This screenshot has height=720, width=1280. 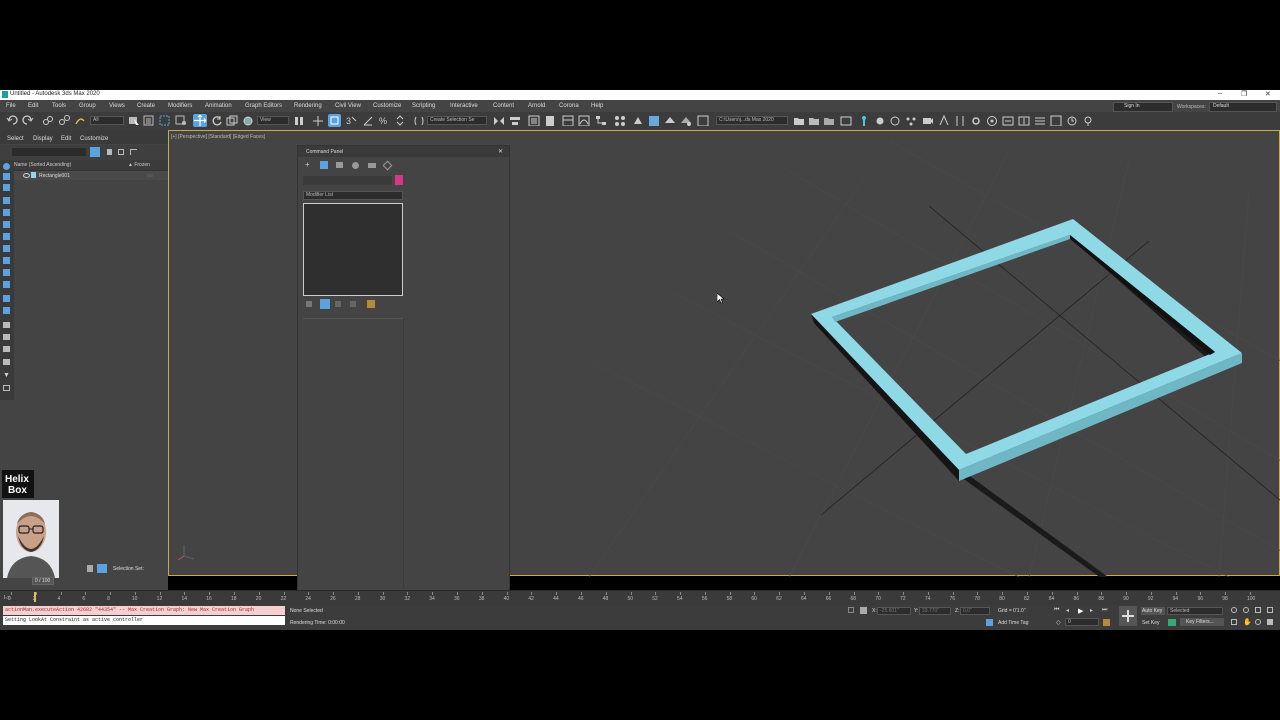 What do you see at coordinates (601, 120) in the screenshot?
I see `schematic-view-icon` at bounding box center [601, 120].